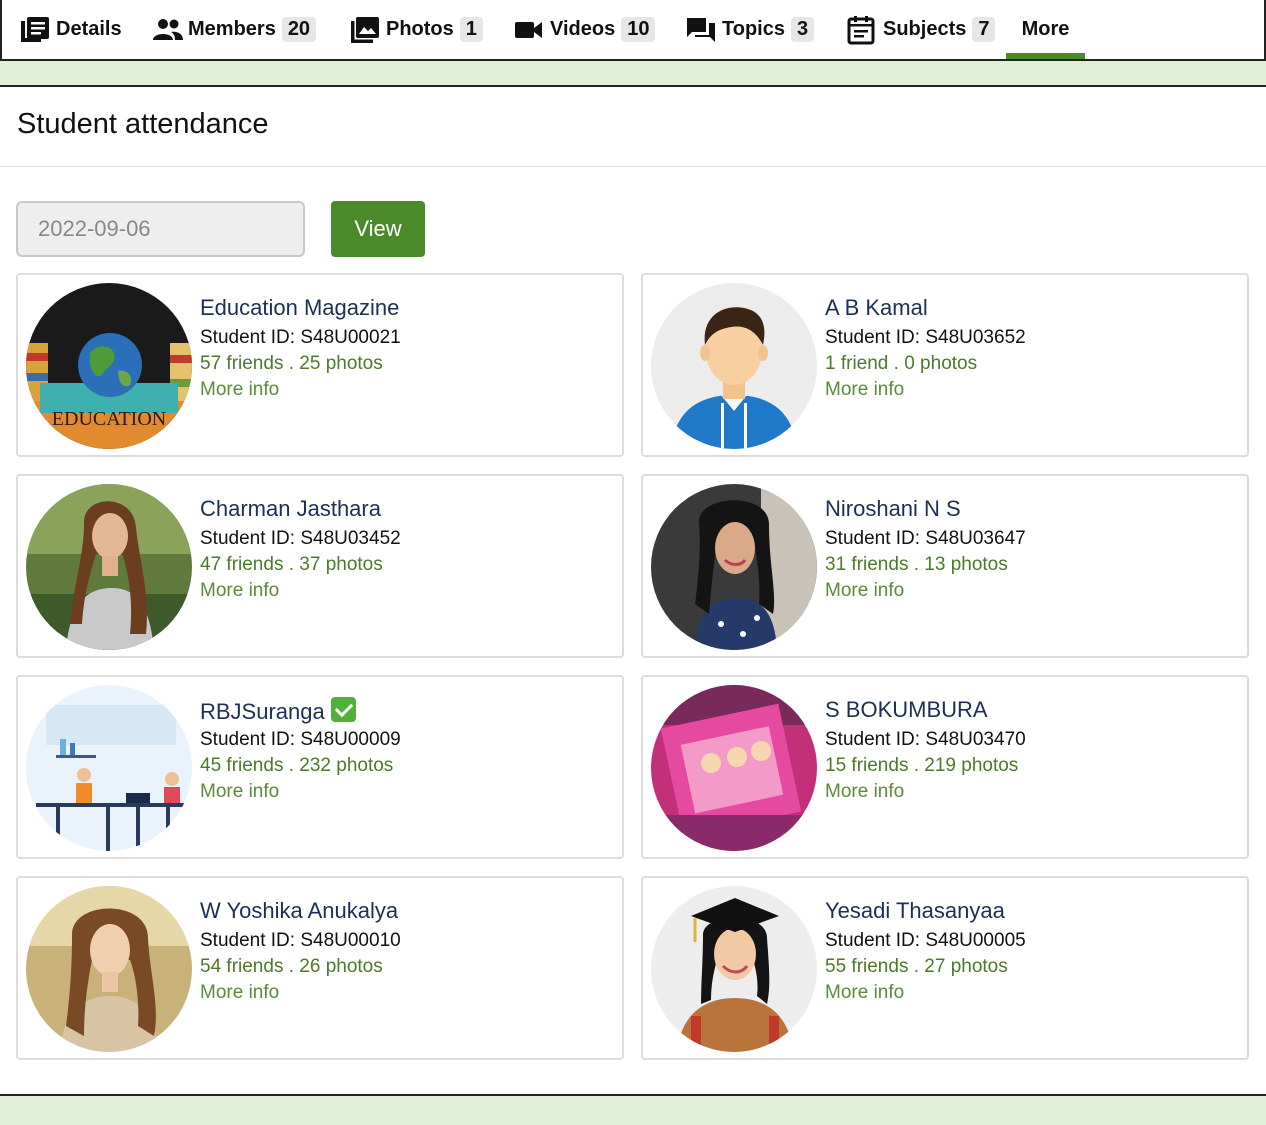 This screenshot has width=1266, height=1125. What do you see at coordinates (299, 911) in the screenshot?
I see `student-name: W Yoshika Anukalya` at bounding box center [299, 911].